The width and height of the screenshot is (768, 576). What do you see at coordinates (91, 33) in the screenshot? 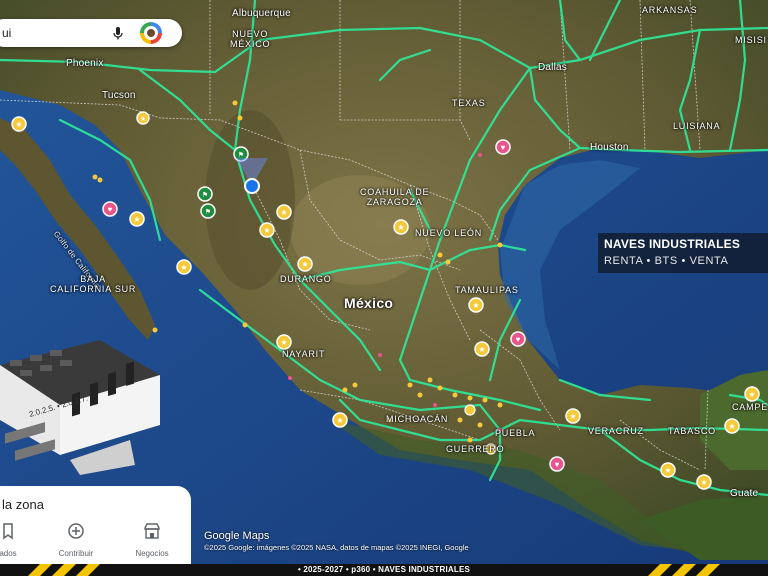
I see `search-bar: ui` at bounding box center [91, 33].